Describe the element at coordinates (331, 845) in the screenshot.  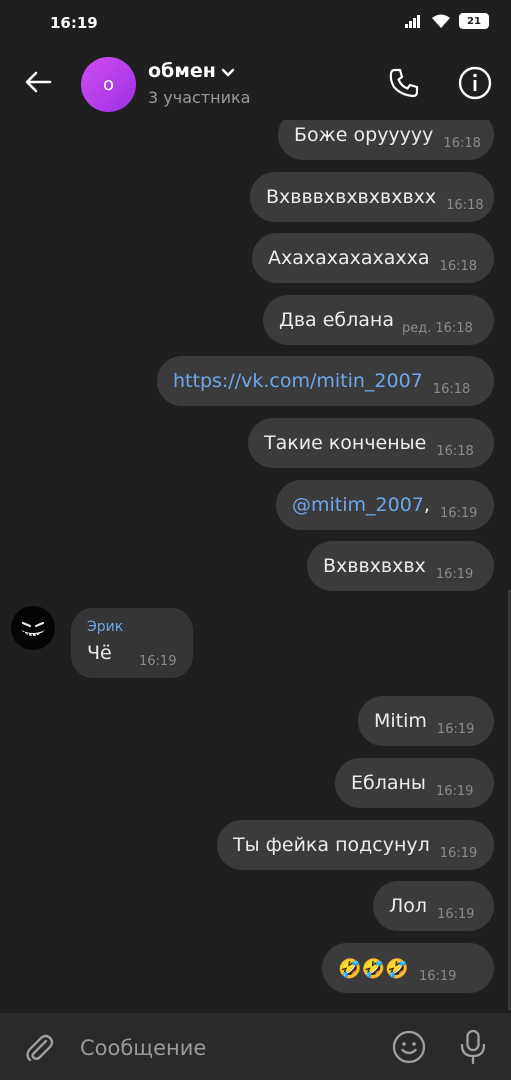
I see `message-text: Ты фейка подсунул` at that location.